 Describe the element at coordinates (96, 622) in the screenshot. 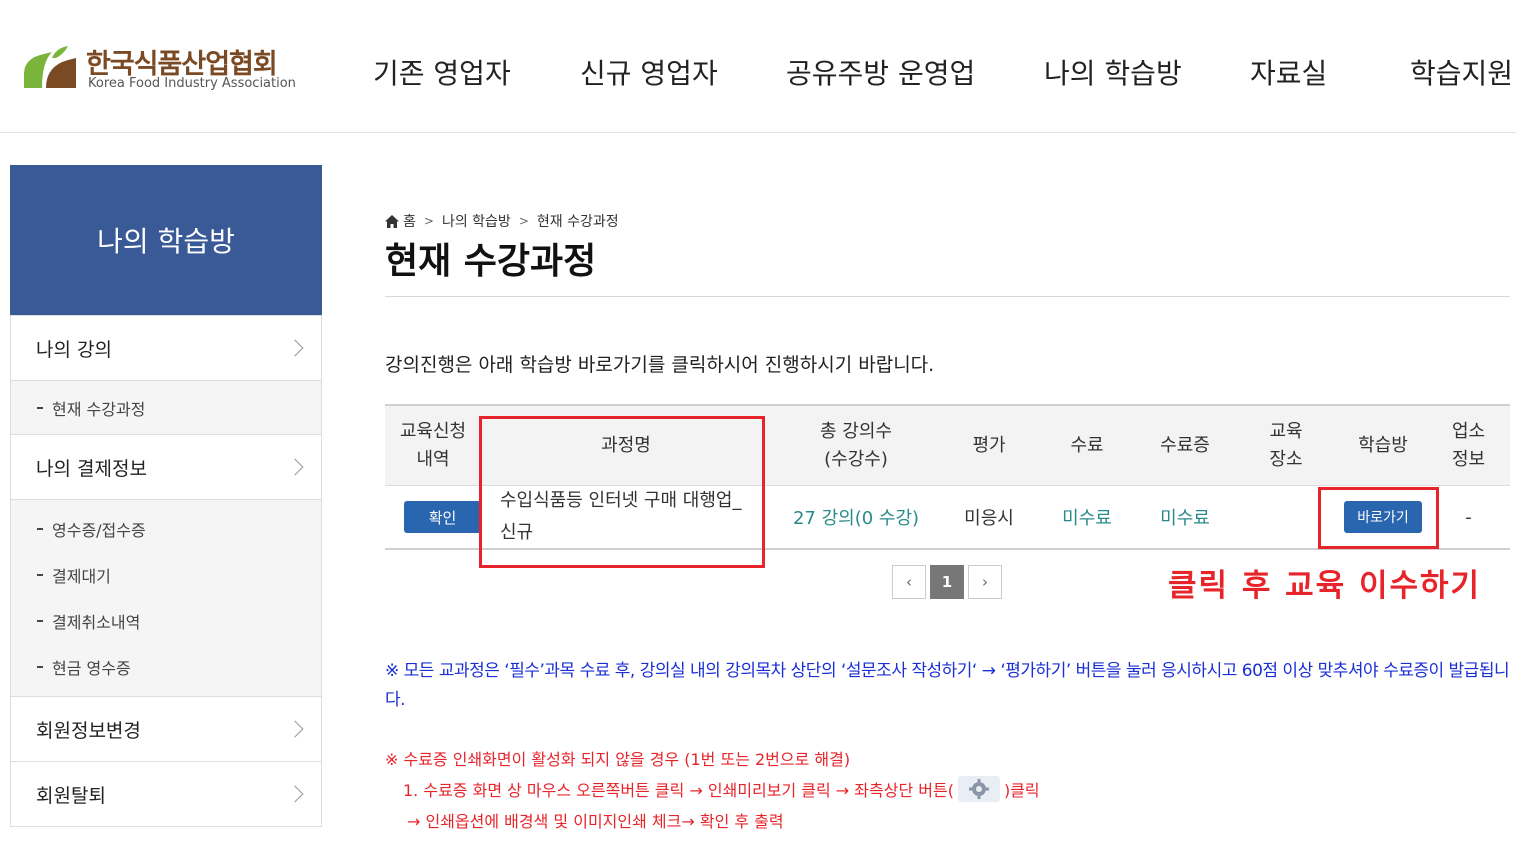

I see `sidebar-subitem-label: 결제취소내역` at that location.